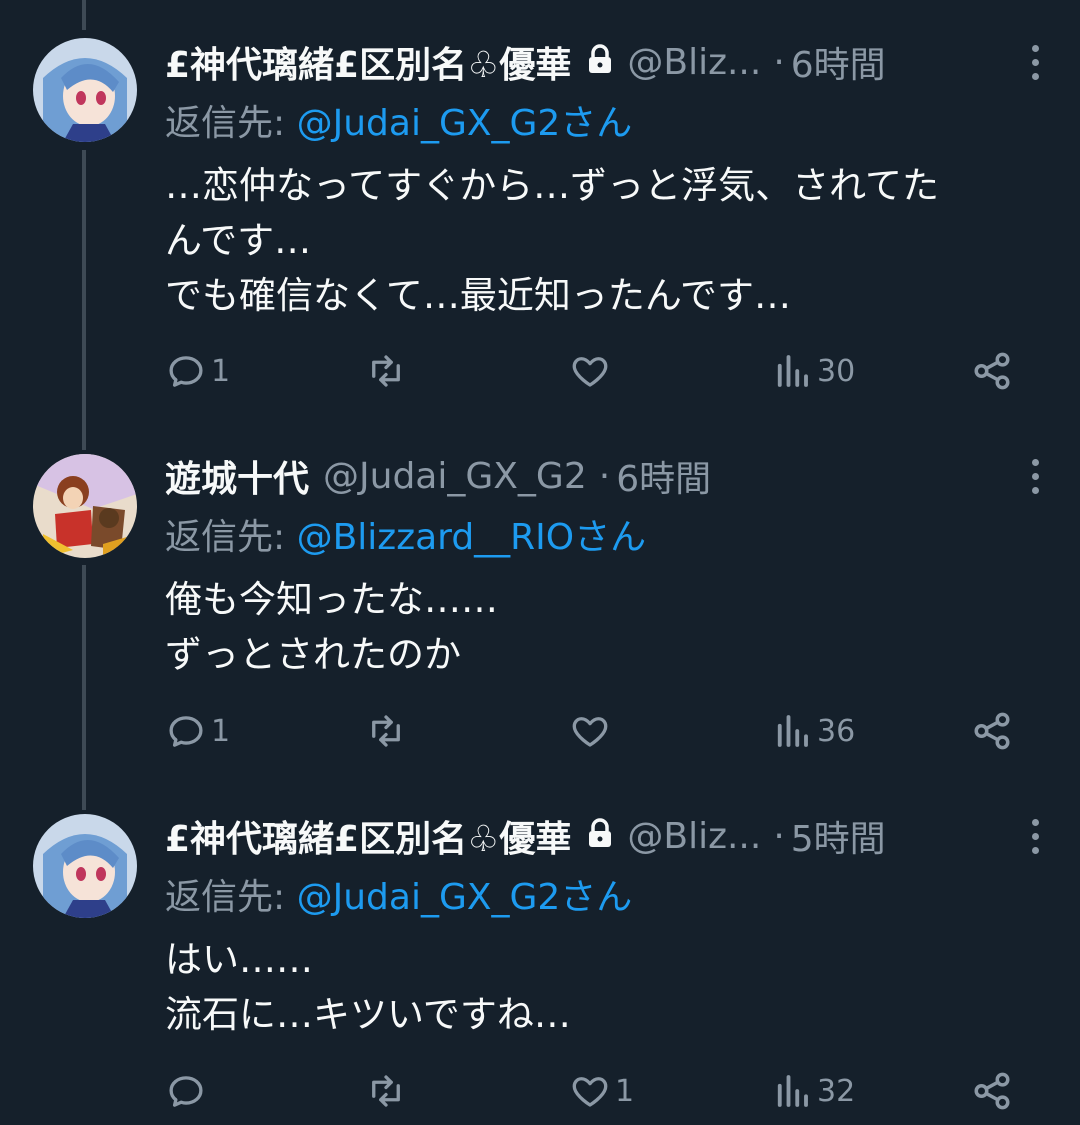 The image size is (1080, 1125). Describe the element at coordinates (836, 1091) in the screenshot. I see `views-count: 32` at that location.